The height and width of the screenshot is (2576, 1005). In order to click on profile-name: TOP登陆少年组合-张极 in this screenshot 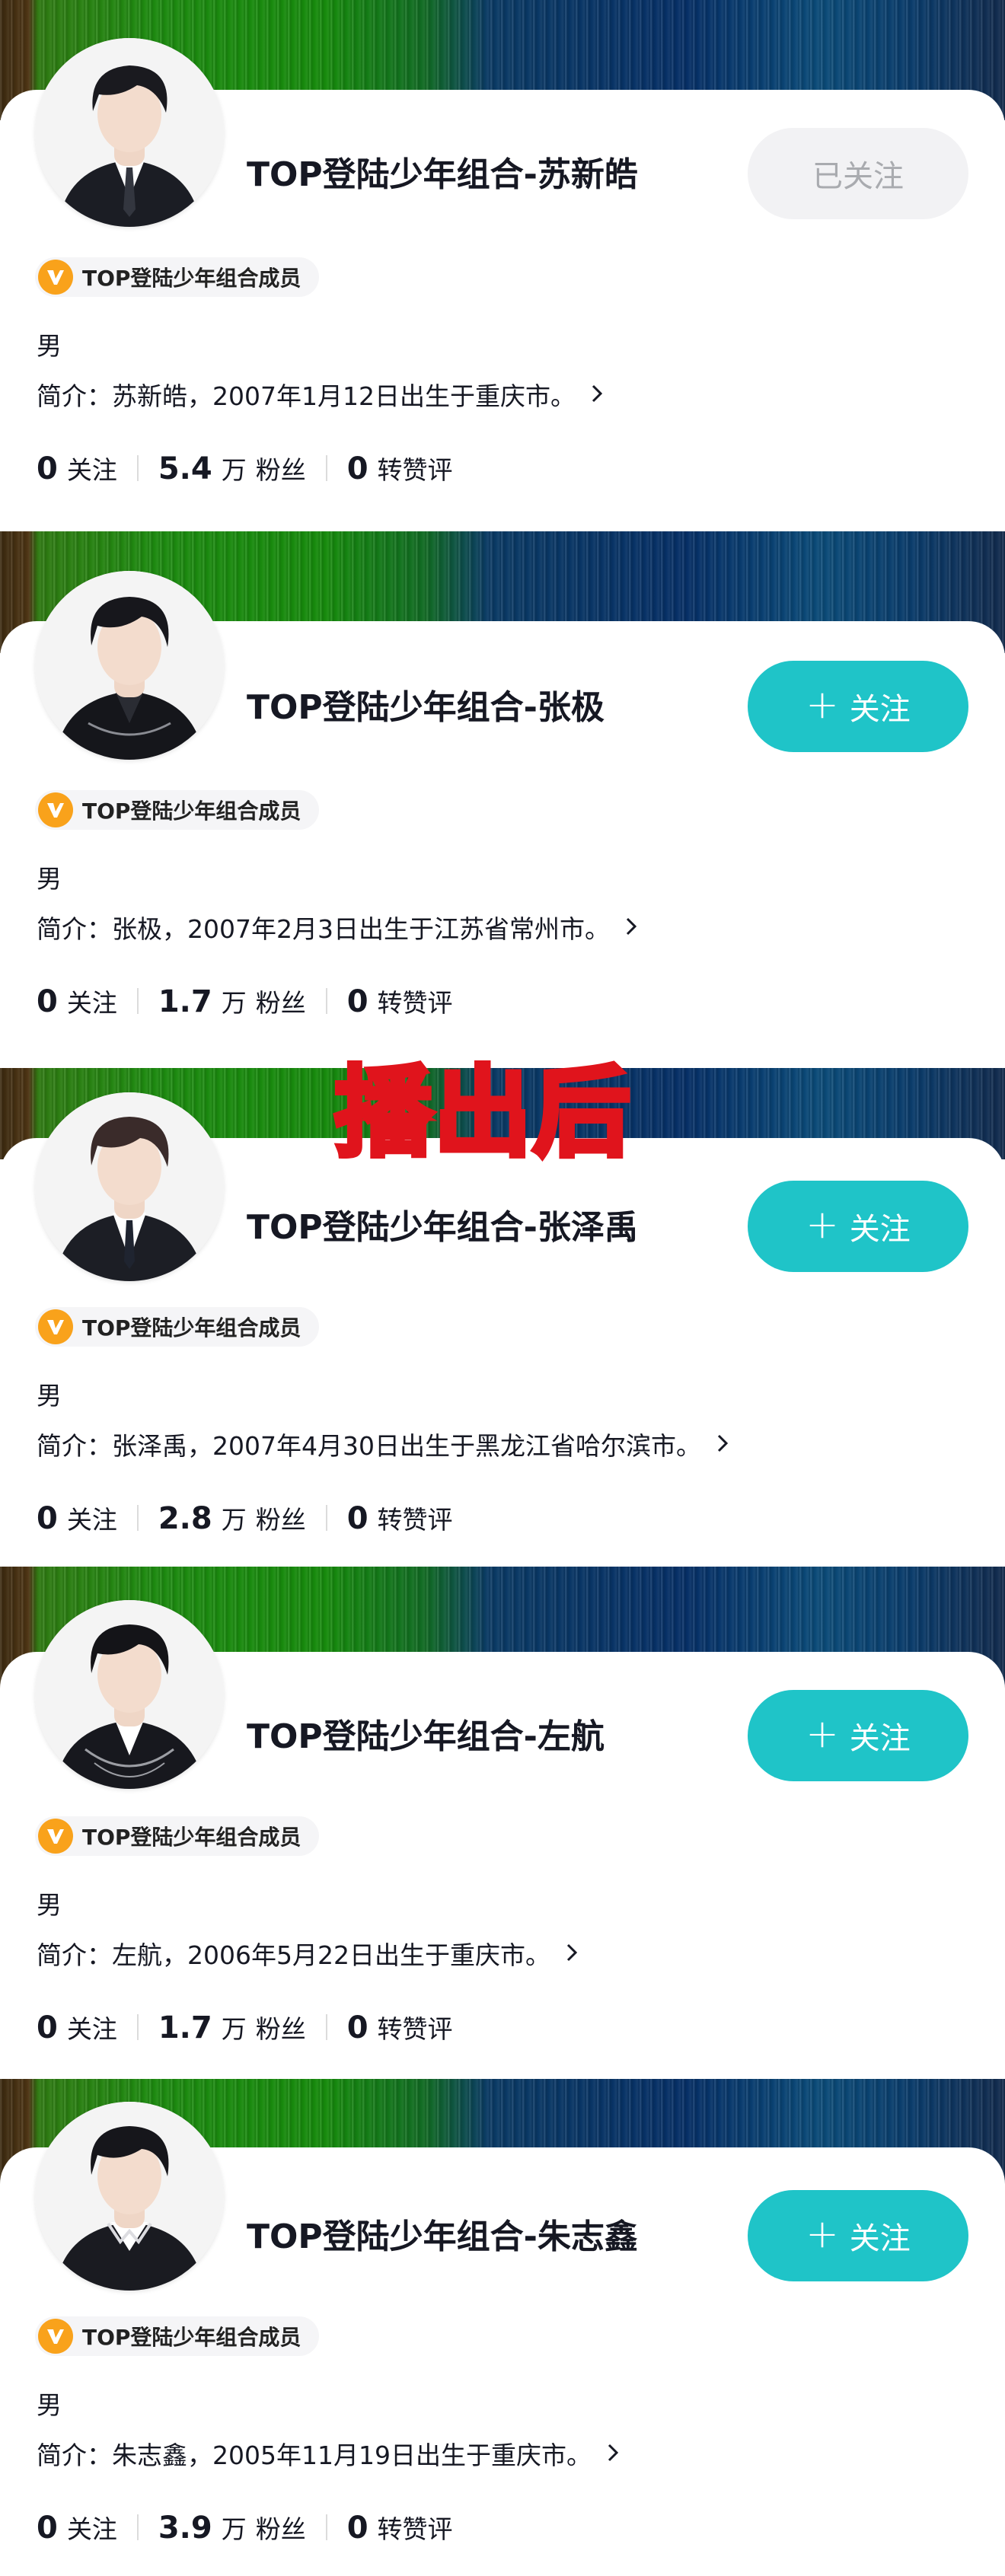, I will do `click(426, 707)`.